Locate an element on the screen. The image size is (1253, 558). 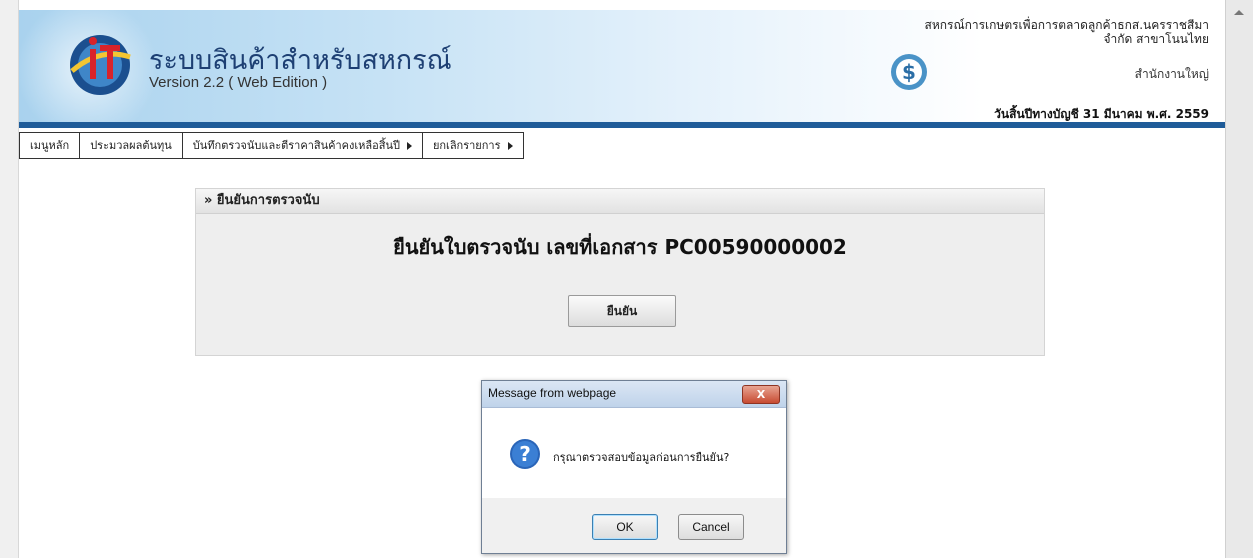
dialog-title: Message from webpage is located at coordinates (552, 393).